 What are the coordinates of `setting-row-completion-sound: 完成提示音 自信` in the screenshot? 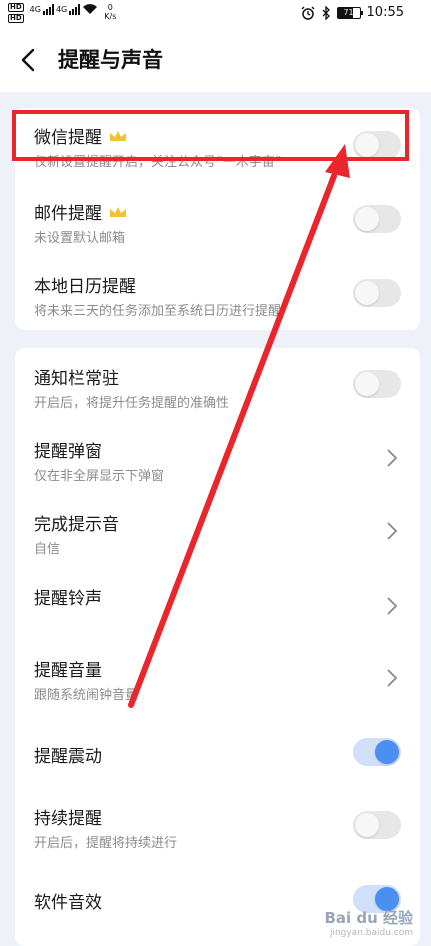 It's located at (217, 532).